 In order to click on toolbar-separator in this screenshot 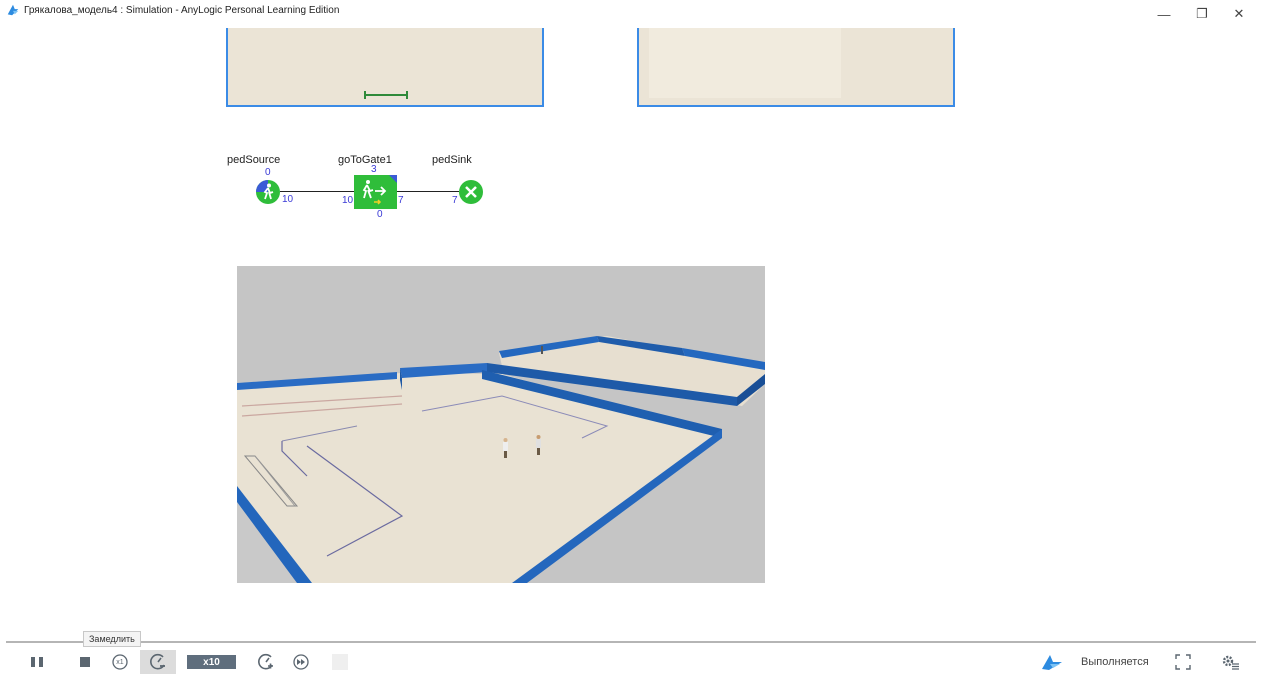, I will do `click(631, 642)`.